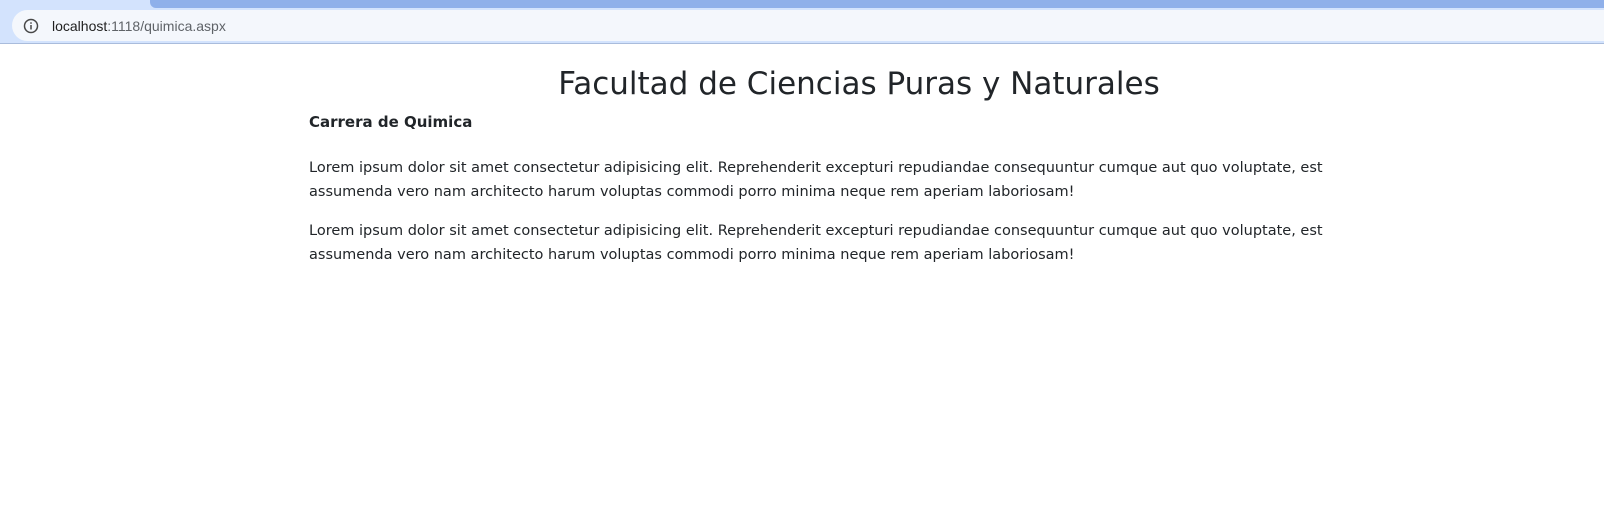  I want to click on browser-toolbar: localhost:1118/quimica.aspx, so click(802, 22).